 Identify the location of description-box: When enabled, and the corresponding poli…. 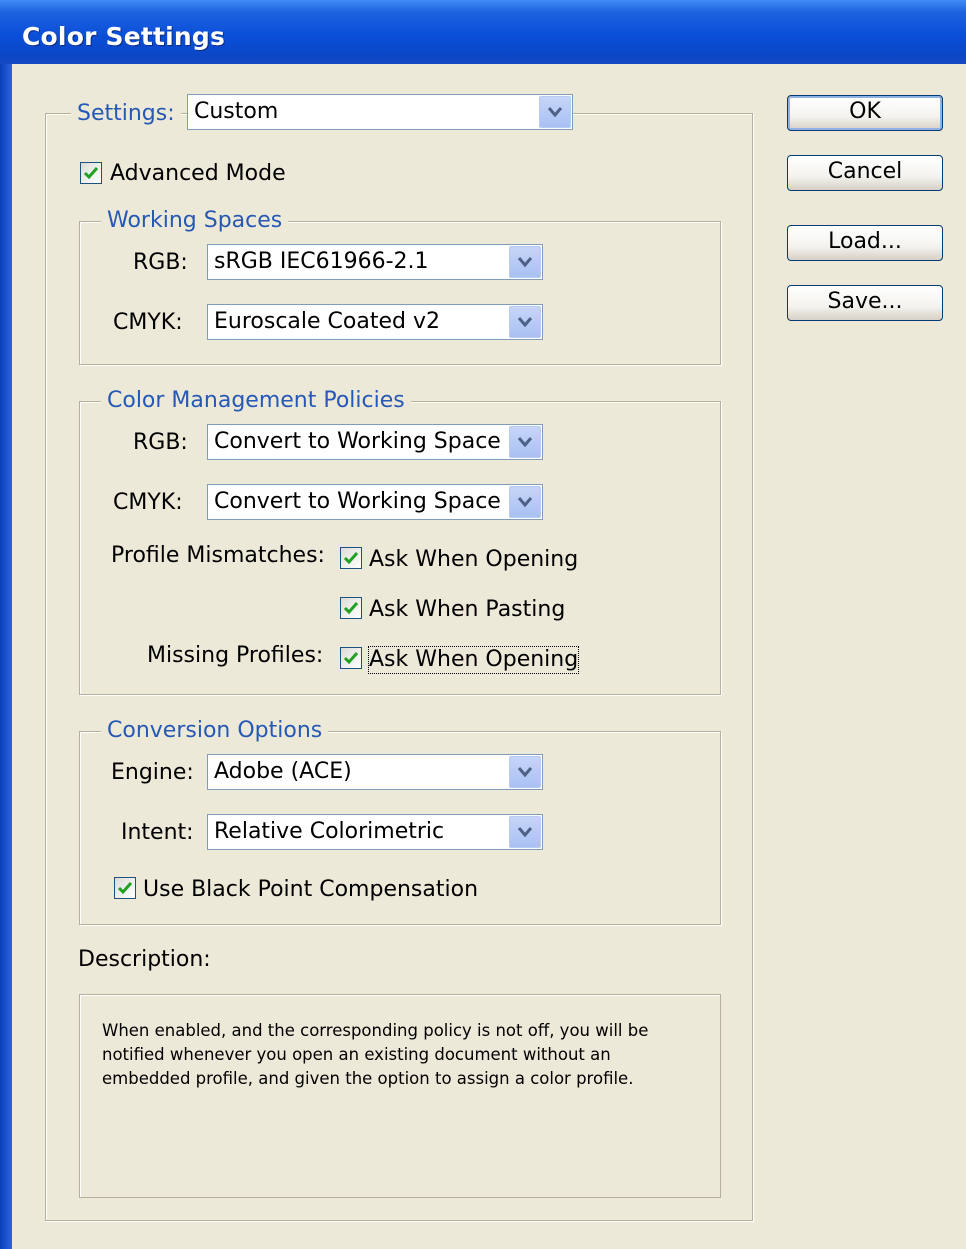
(400, 1096).